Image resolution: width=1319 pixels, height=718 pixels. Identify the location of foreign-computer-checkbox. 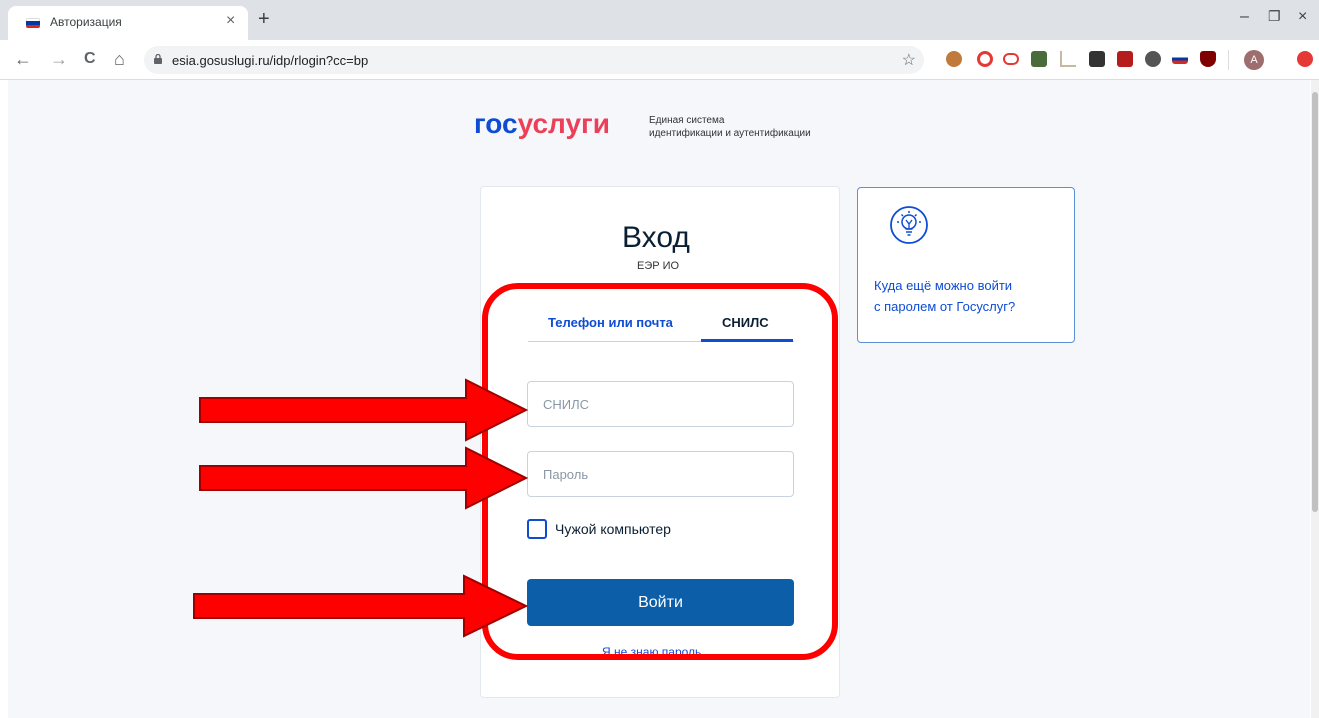
(537, 529).